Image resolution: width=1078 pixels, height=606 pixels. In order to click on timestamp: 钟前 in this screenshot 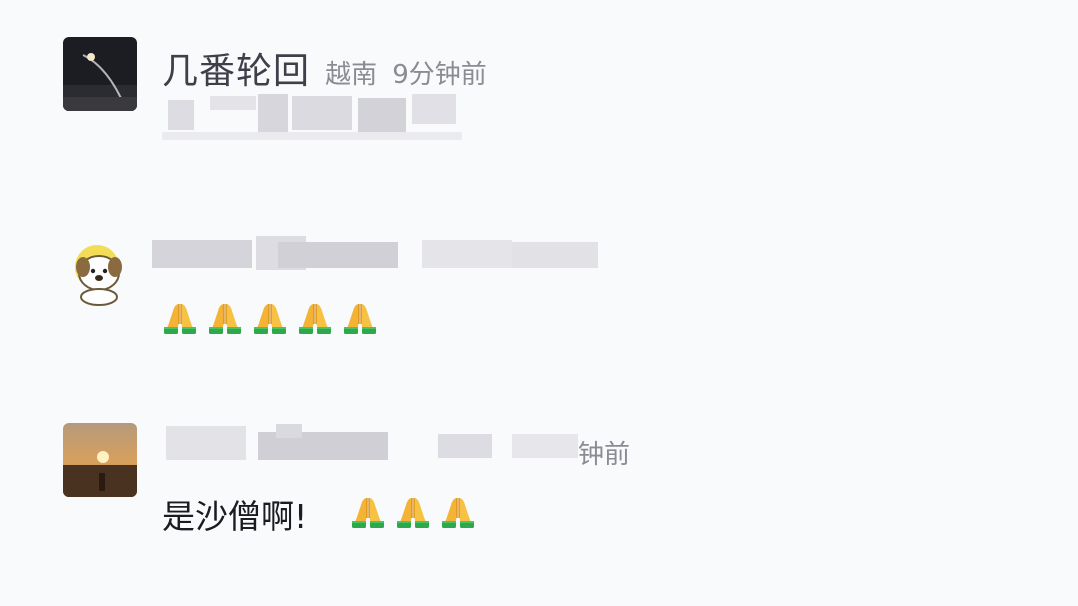, I will do `click(604, 455)`.